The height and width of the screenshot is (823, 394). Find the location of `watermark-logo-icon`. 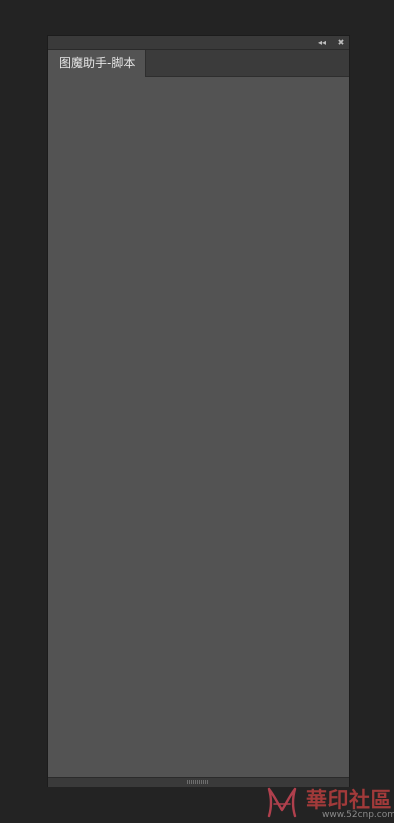

watermark-logo-icon is located at coordinates (282, 802).